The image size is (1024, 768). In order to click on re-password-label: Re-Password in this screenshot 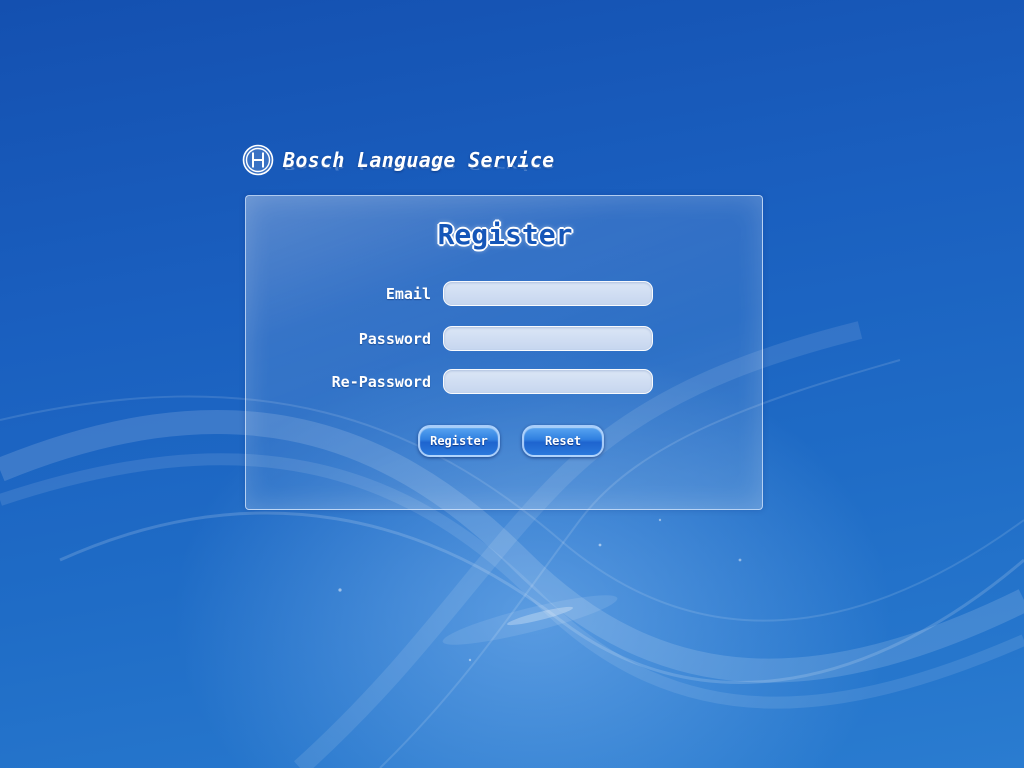, I will do `click(381, 382)`.